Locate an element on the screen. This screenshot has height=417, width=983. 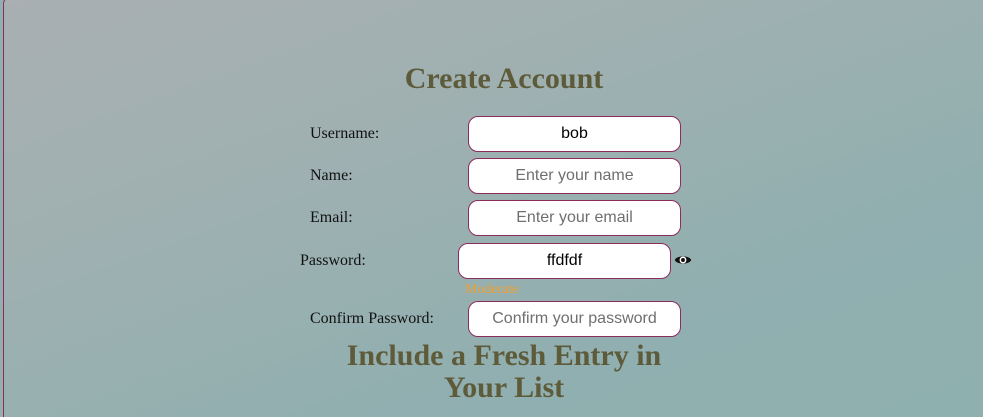
confirm-password-input is located at coordinates (574, 319).